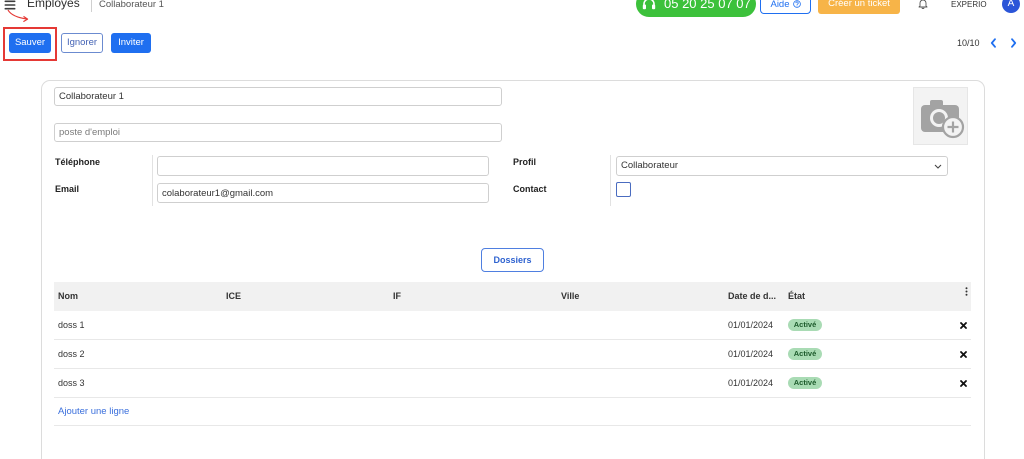 The width and height of the screenshot is (1024, 459). Describe the element at coordinates (1013, 43) in the screenshot. I see `chevron-right-icon` at that location.